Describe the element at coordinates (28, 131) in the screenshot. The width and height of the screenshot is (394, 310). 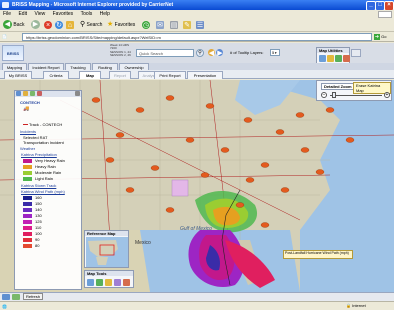
I see `legend-group-incidents: Incidents` at that location.